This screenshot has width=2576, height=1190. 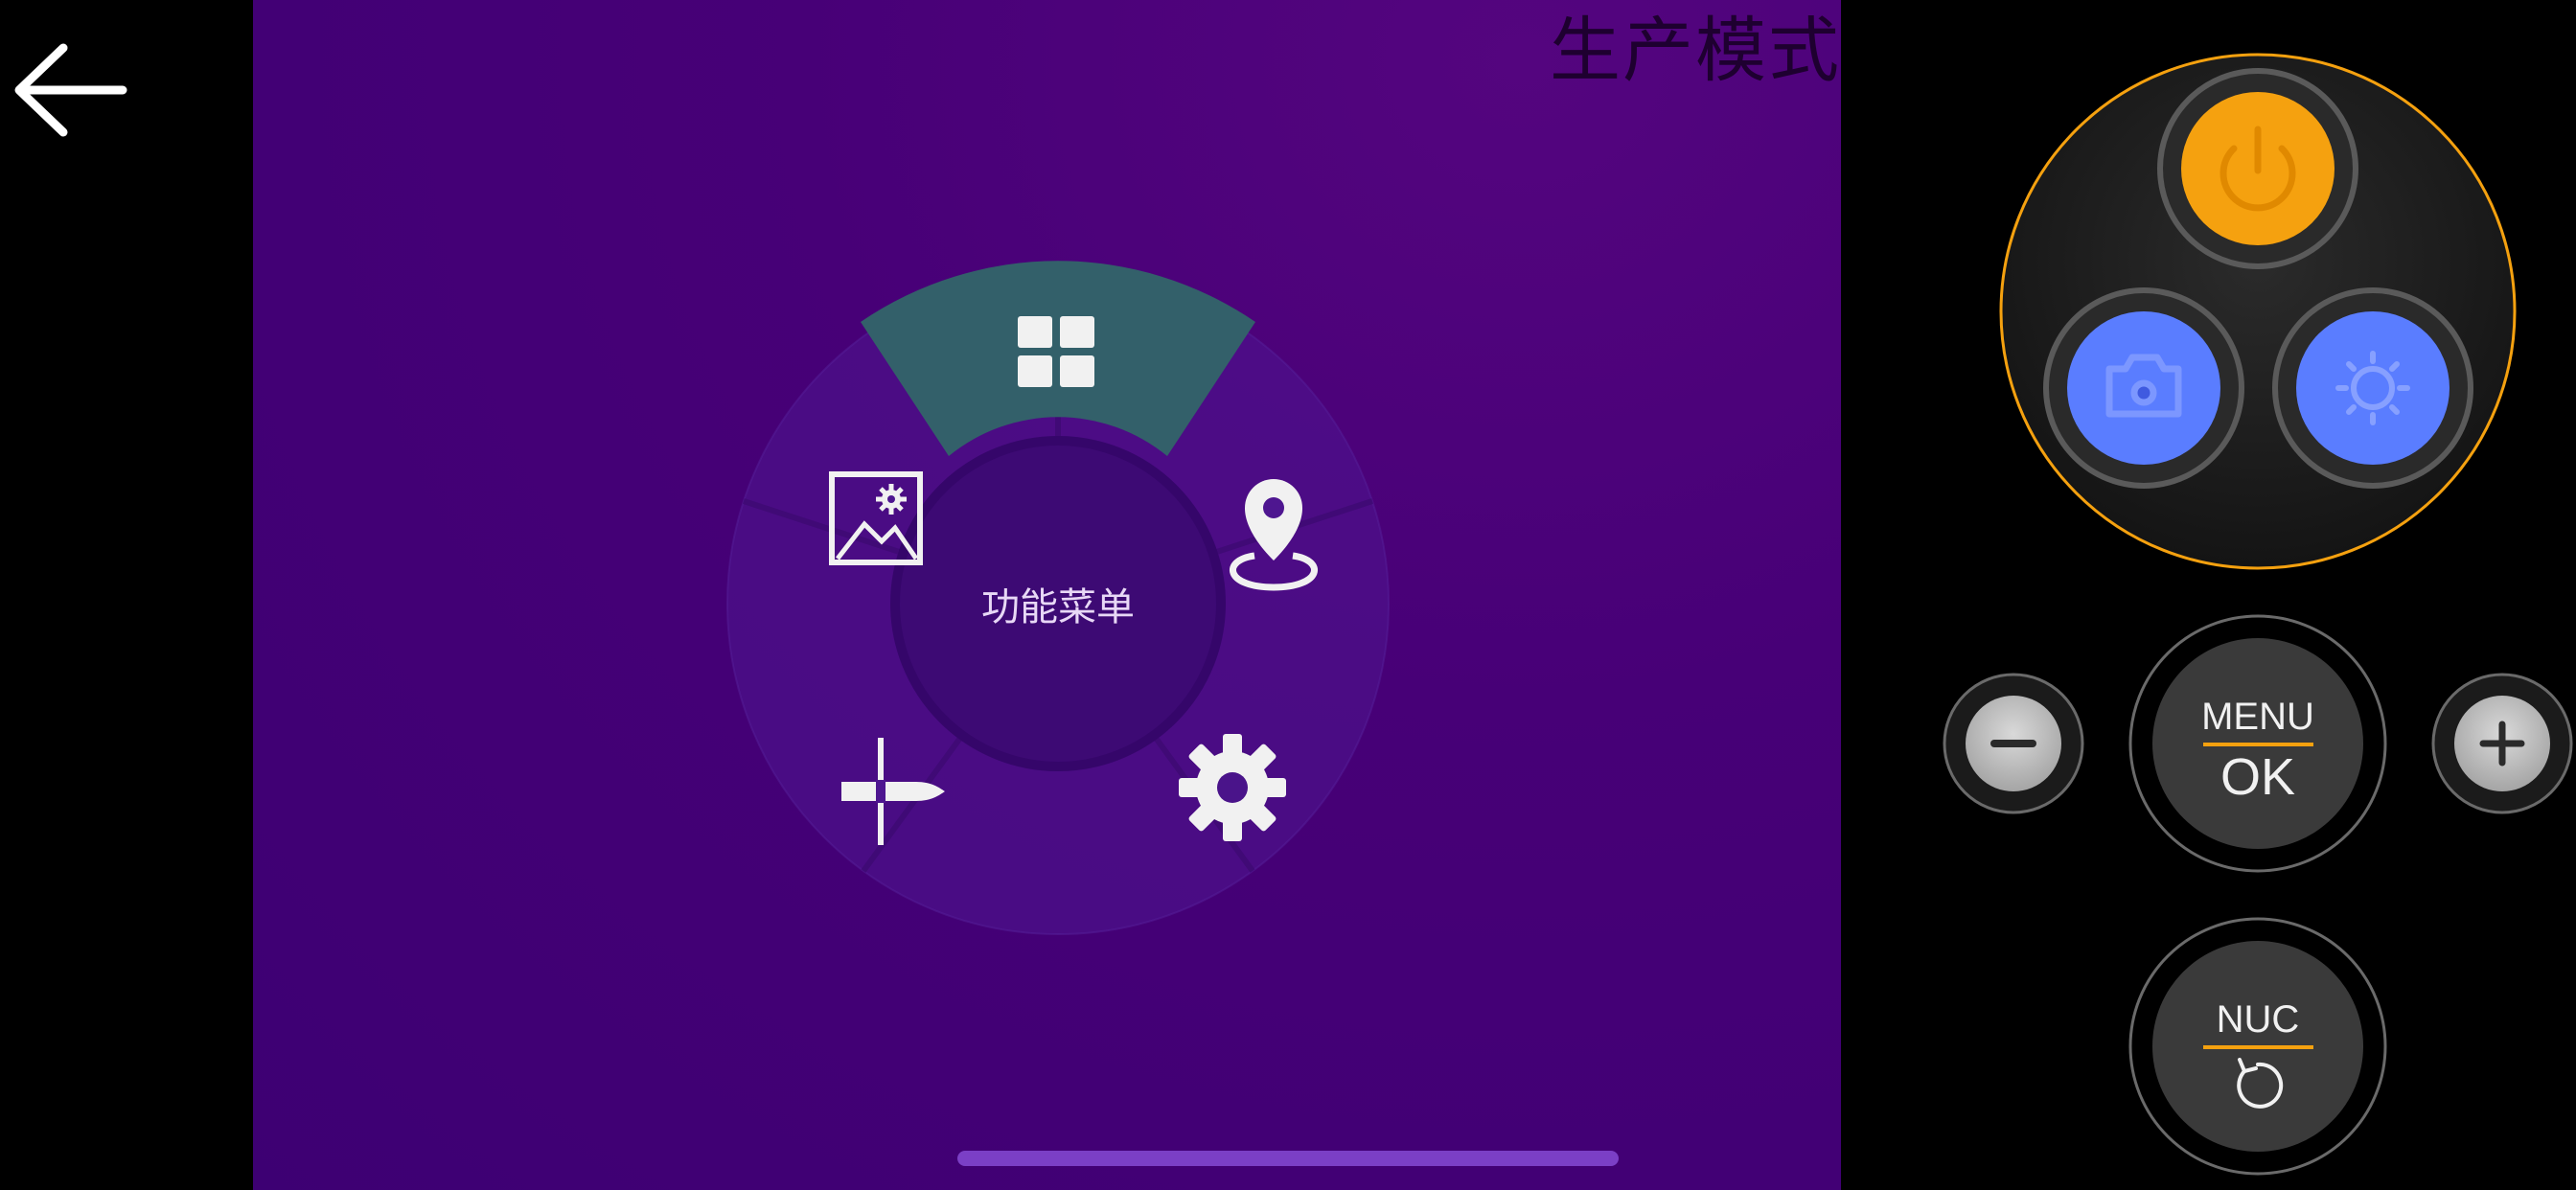 I want to click on home-indicator, so click(x=1288, y=1159).